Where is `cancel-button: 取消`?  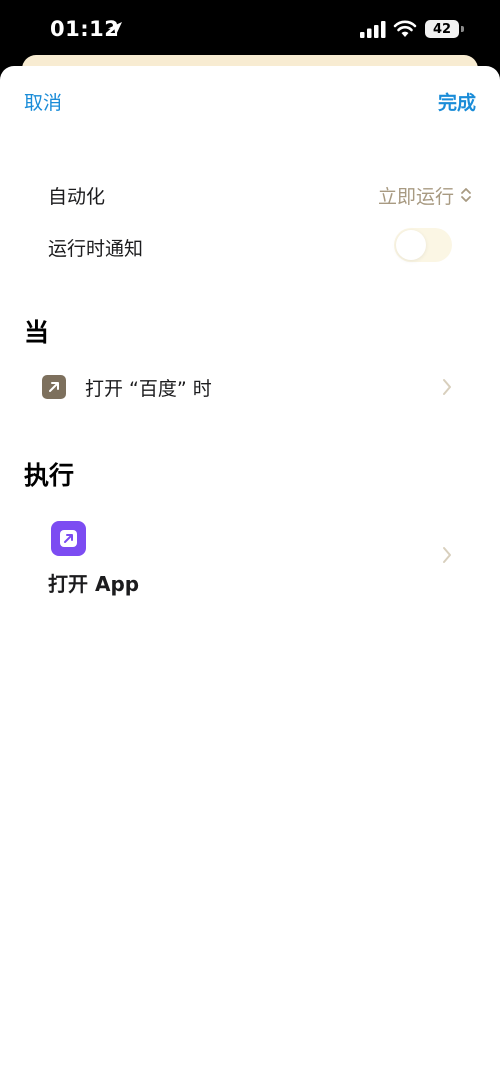
cancel-button: 取消 is located at coordinates (43, 101).